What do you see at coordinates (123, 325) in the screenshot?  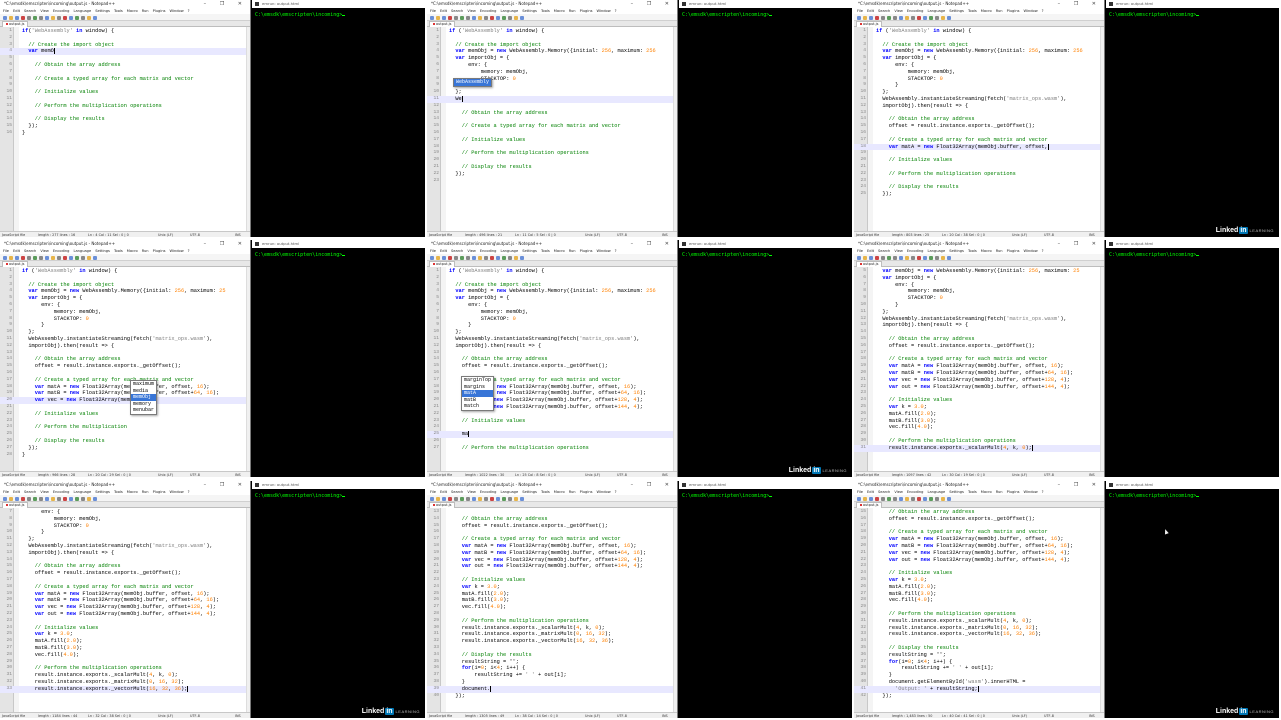 I see `code-line: 9 }` at bounding box center [123, 325].